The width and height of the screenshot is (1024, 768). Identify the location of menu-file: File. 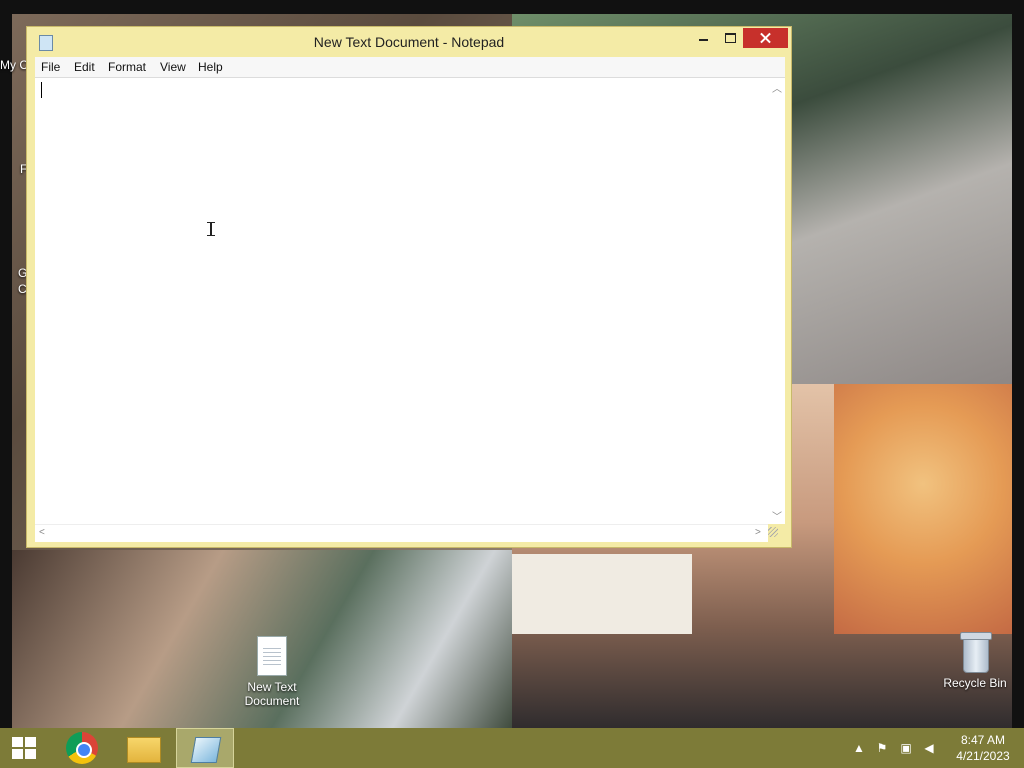
(50, 67).